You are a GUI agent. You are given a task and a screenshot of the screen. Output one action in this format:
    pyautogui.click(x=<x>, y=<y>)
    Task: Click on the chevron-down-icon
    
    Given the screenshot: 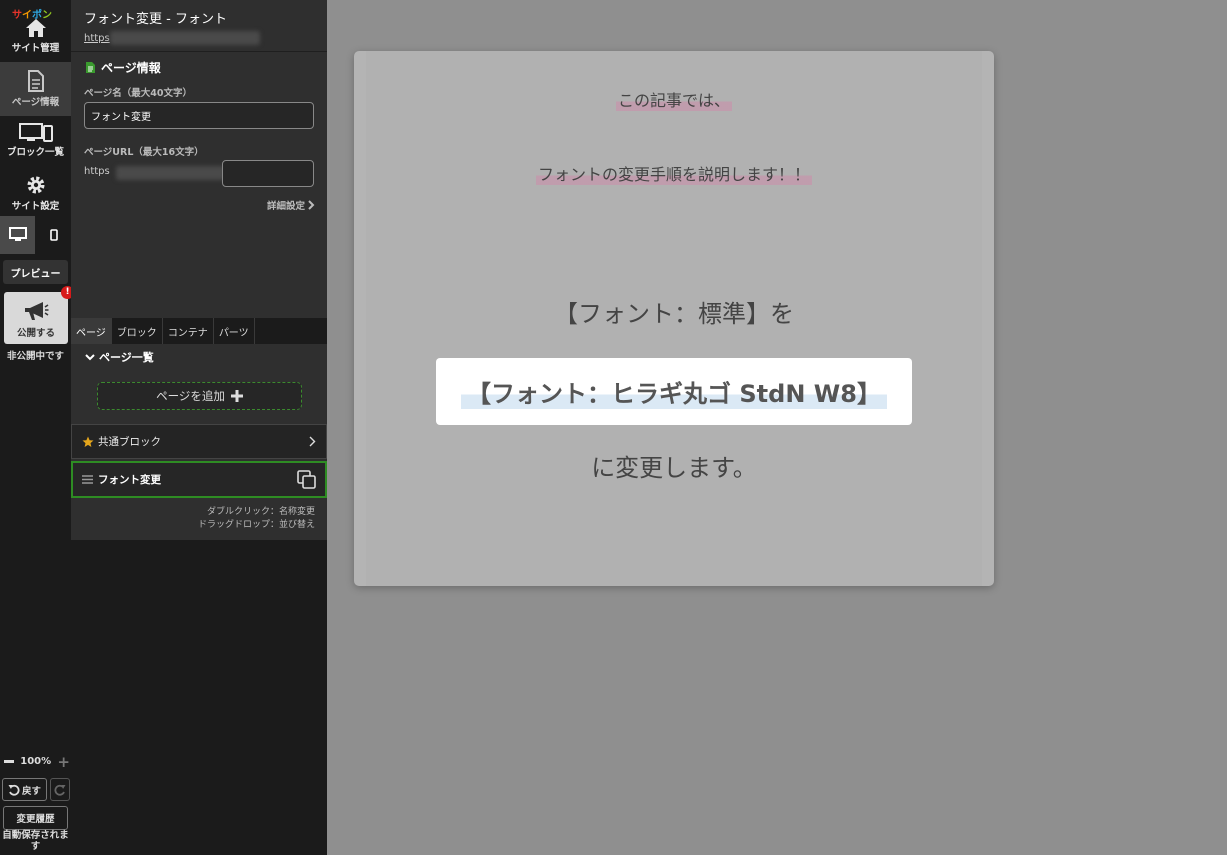 What is the action you would take?
    pyautogui.click(x=90, y=356)
    